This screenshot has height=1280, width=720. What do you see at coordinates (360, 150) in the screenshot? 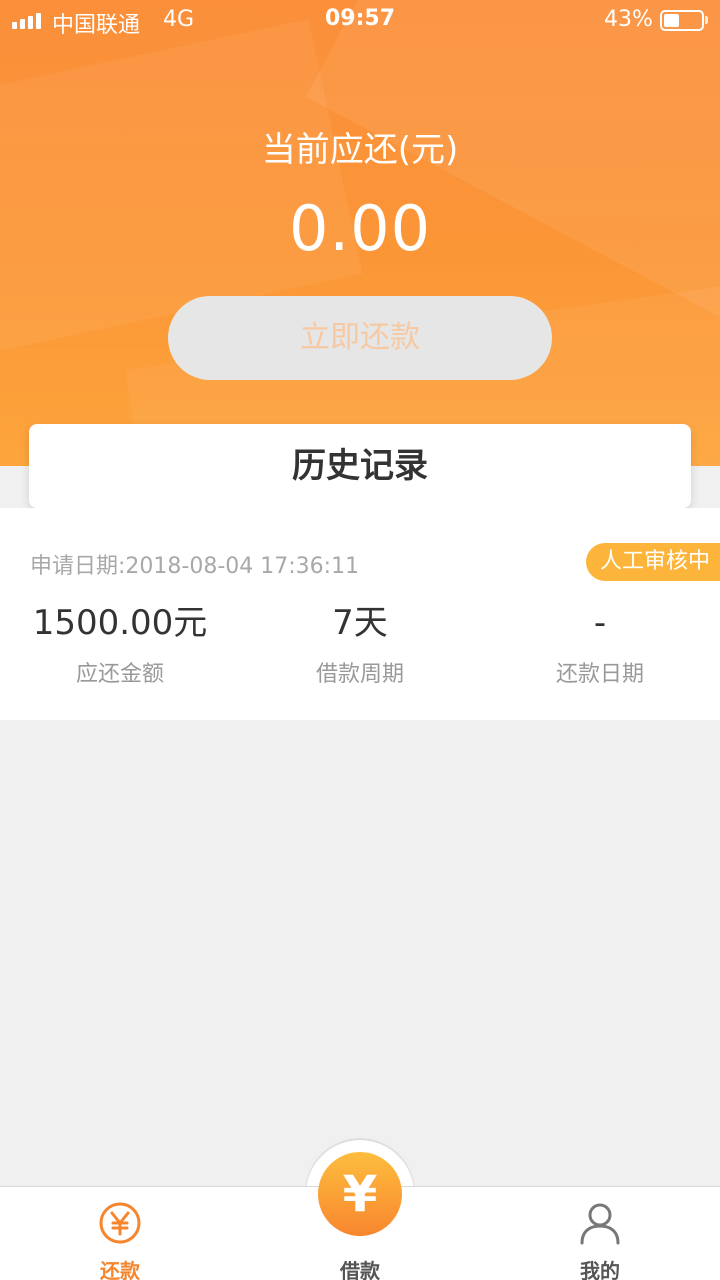
I see `due-label: 当前应还(元)` at bounding box center [360, 150].